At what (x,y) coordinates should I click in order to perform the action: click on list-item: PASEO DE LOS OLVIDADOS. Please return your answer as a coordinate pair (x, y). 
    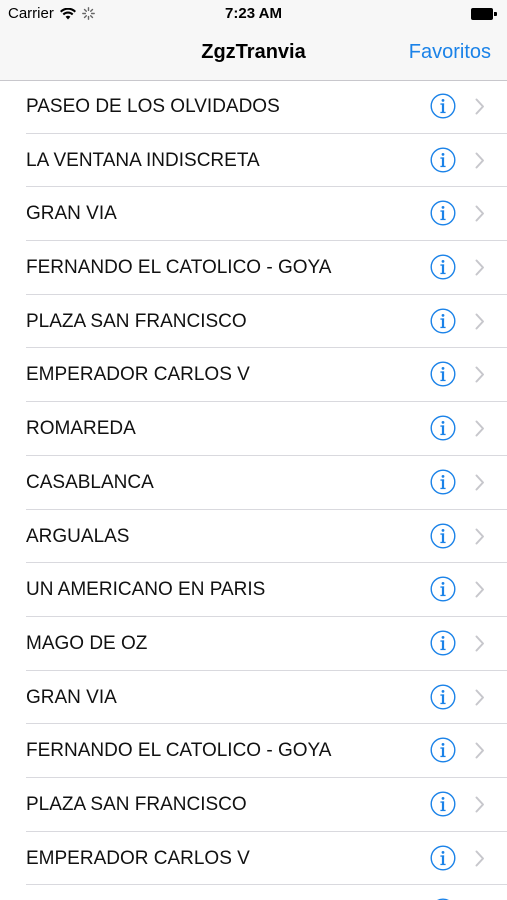
    Looking at the image, I should click on (266, 107).